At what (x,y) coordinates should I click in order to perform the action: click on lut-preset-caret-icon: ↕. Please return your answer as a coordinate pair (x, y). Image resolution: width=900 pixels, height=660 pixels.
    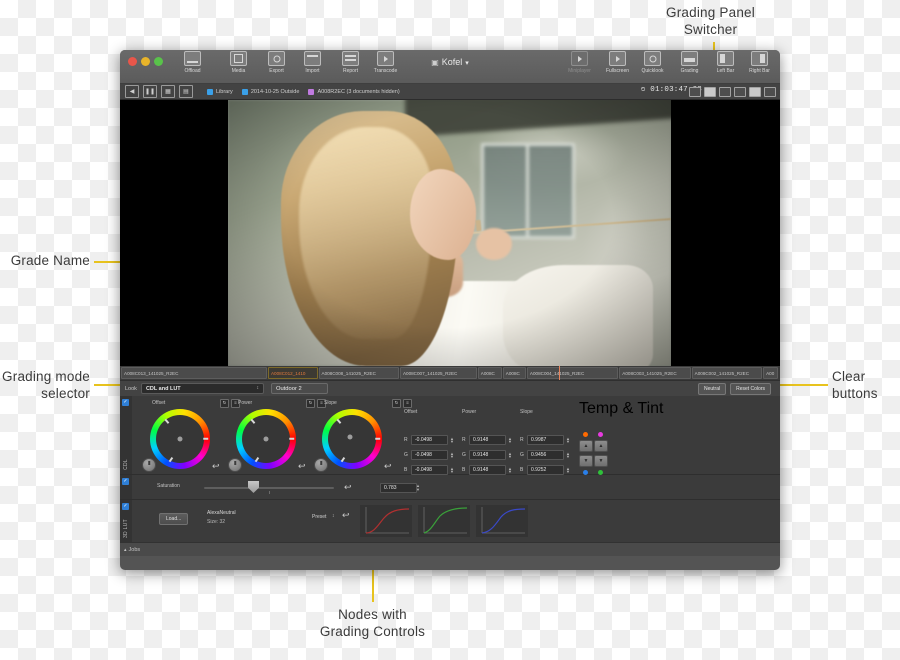
    Looking at the image, I should click on (333, 516).